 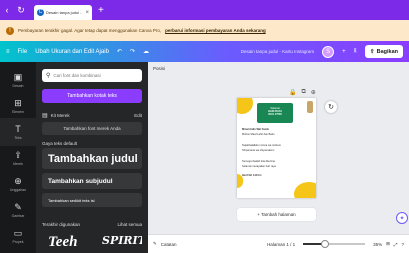 What do you see at coordinates (48, 76) in the screenshot?
I see `search-icon: ⚲` at bounding box center [48, 76].